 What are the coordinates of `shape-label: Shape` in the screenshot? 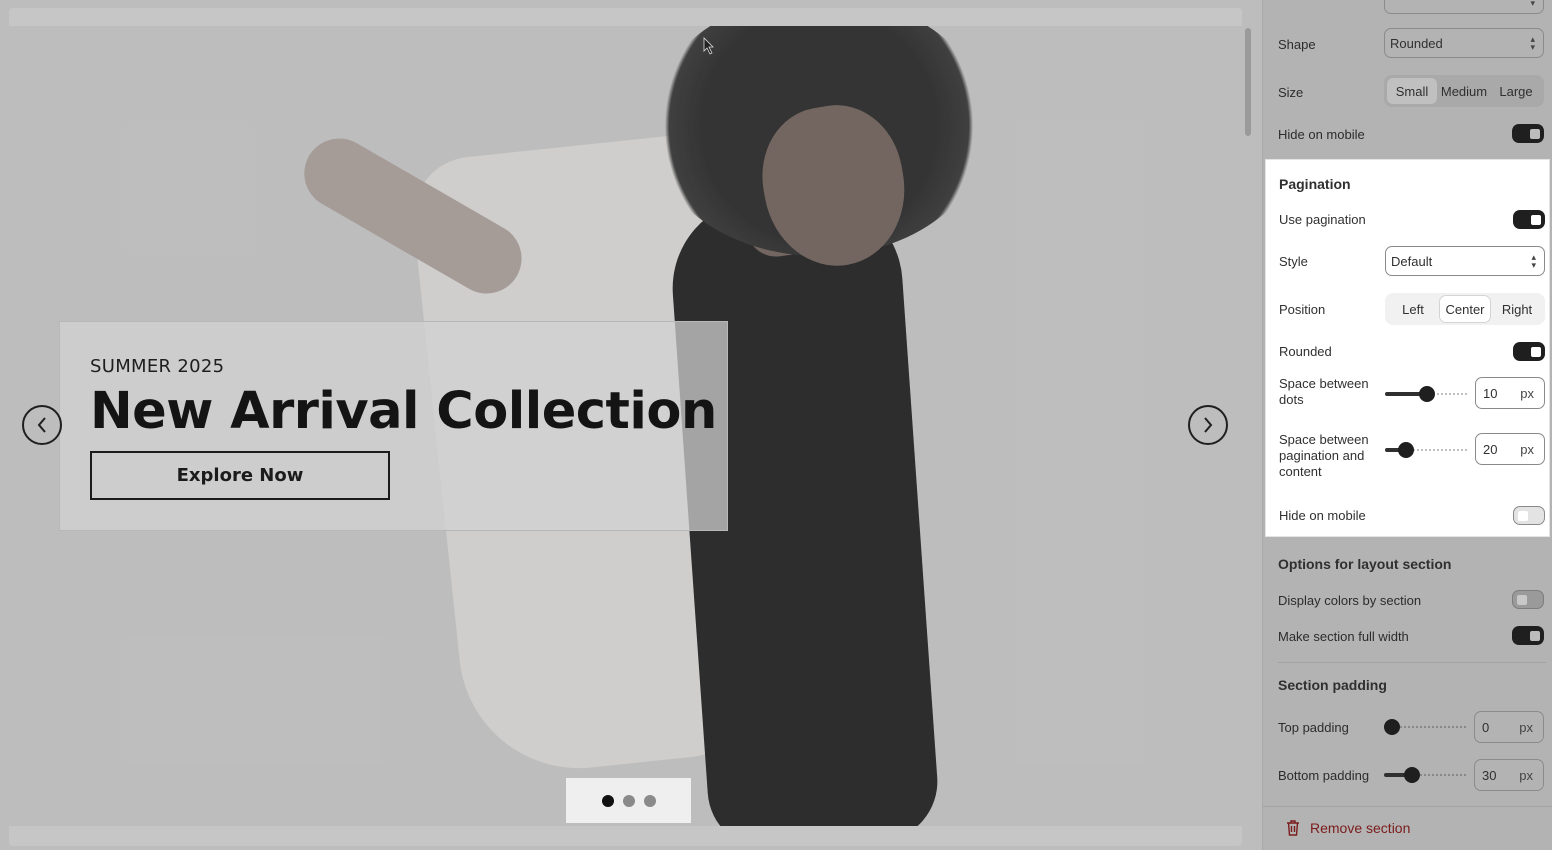 It's located at (1297, 44).